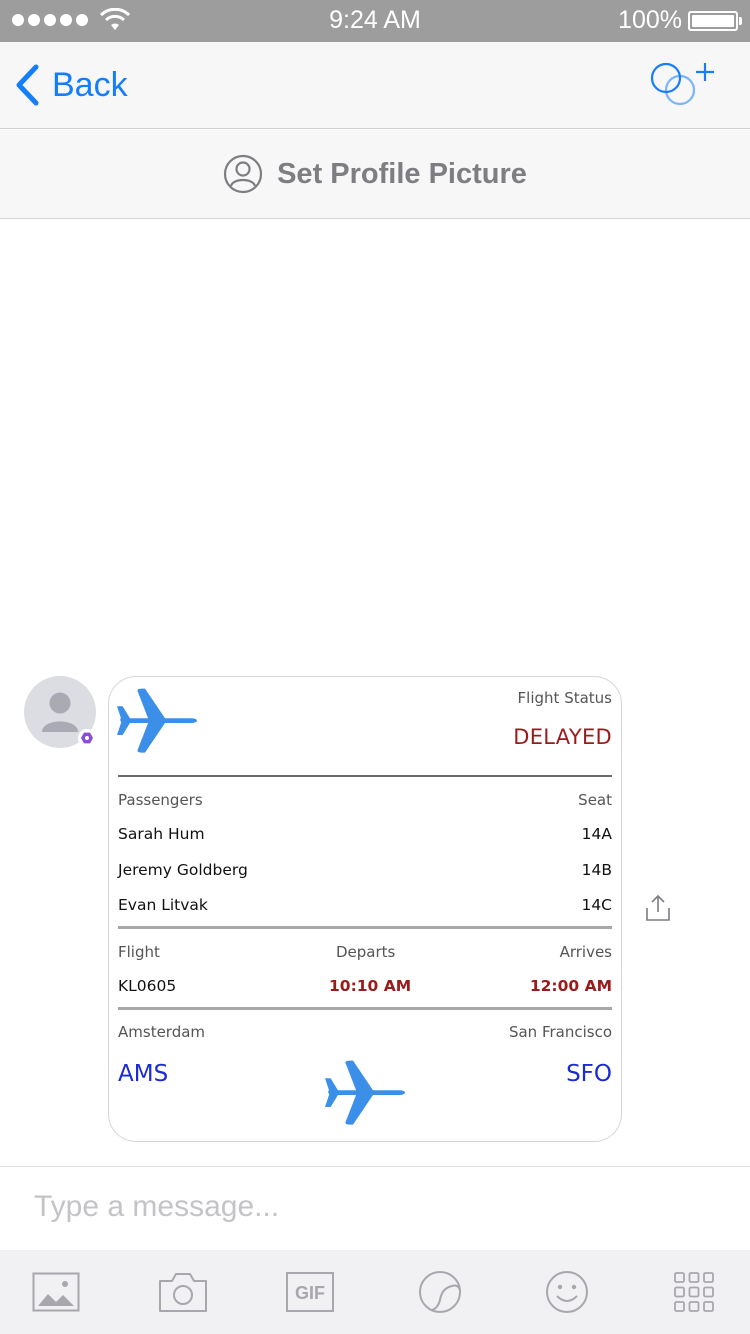 The image size is (750, 1334). I want to click on sticker-icon, so click(440, 1291).